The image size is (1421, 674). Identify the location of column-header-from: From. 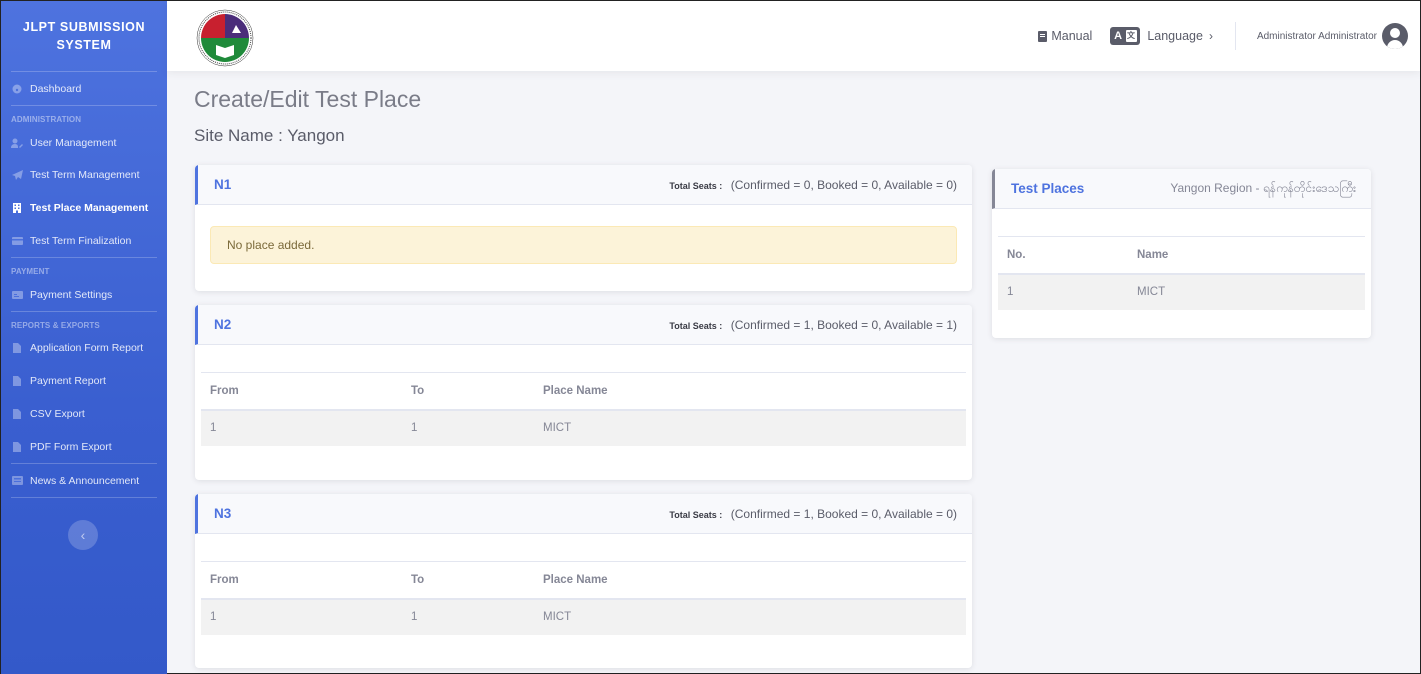
(301, 580).